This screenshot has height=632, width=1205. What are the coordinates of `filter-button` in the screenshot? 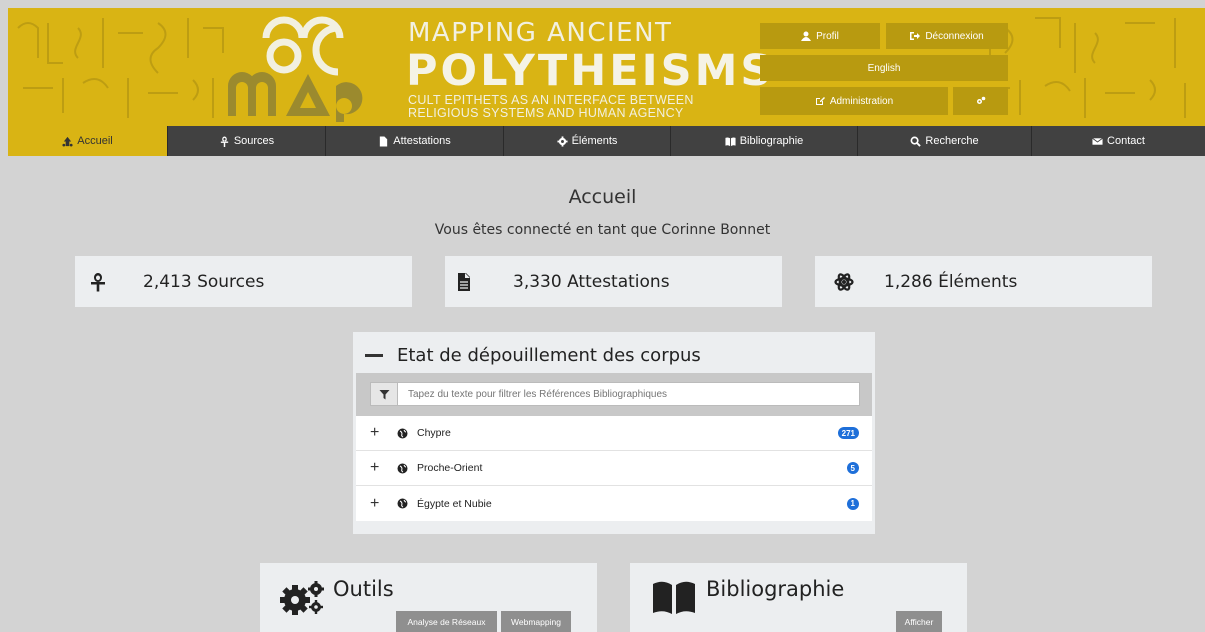 It's located at (384, 394).